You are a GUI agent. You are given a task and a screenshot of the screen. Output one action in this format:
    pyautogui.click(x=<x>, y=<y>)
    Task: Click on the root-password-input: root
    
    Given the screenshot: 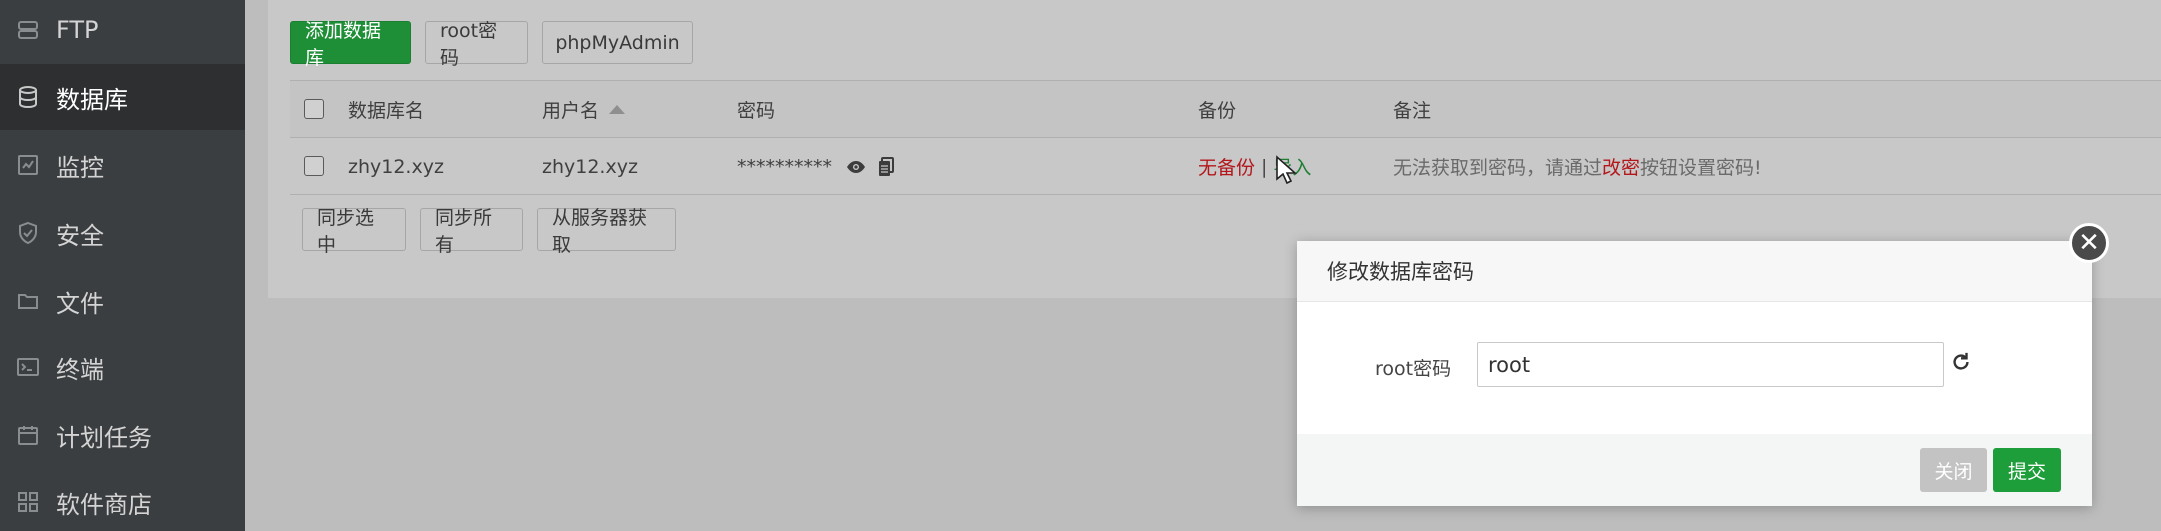 What is the action you would take?
    pyautogui.click(x=1710, y=364)
    